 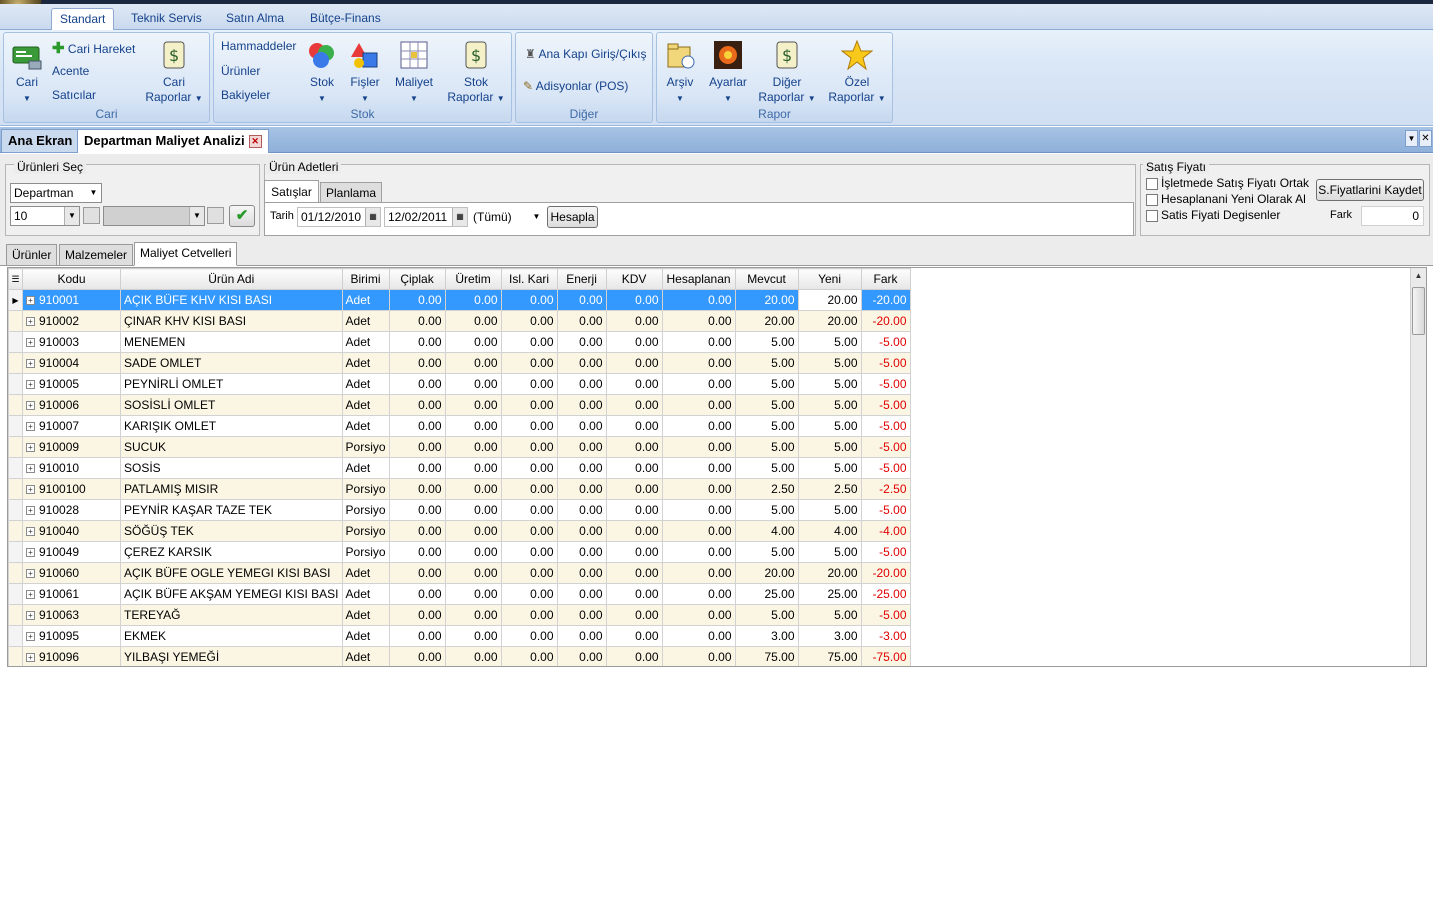 What do you see at coordinates (231, 489) in the screenshot?
I see `cell-urun-adi: PATLAMIŞ MISIR` at bounding box center [231, 489].